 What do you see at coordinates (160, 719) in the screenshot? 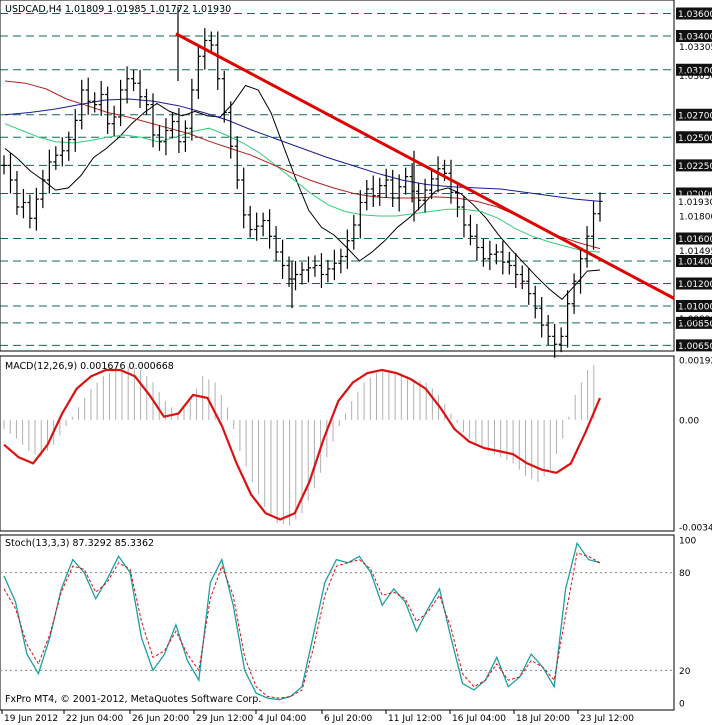
I see `time-tick-label: 26 Jun 20:00` at bounding box center [160, 719].